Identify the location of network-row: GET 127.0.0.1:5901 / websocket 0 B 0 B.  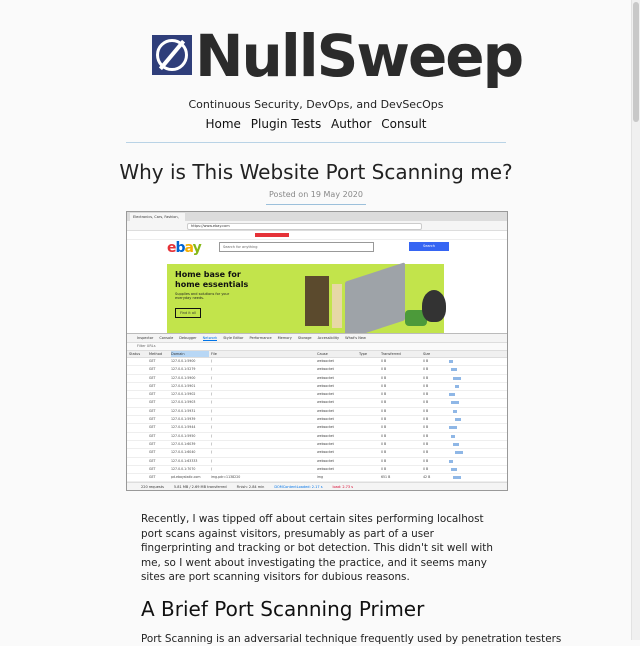
(317, 387).